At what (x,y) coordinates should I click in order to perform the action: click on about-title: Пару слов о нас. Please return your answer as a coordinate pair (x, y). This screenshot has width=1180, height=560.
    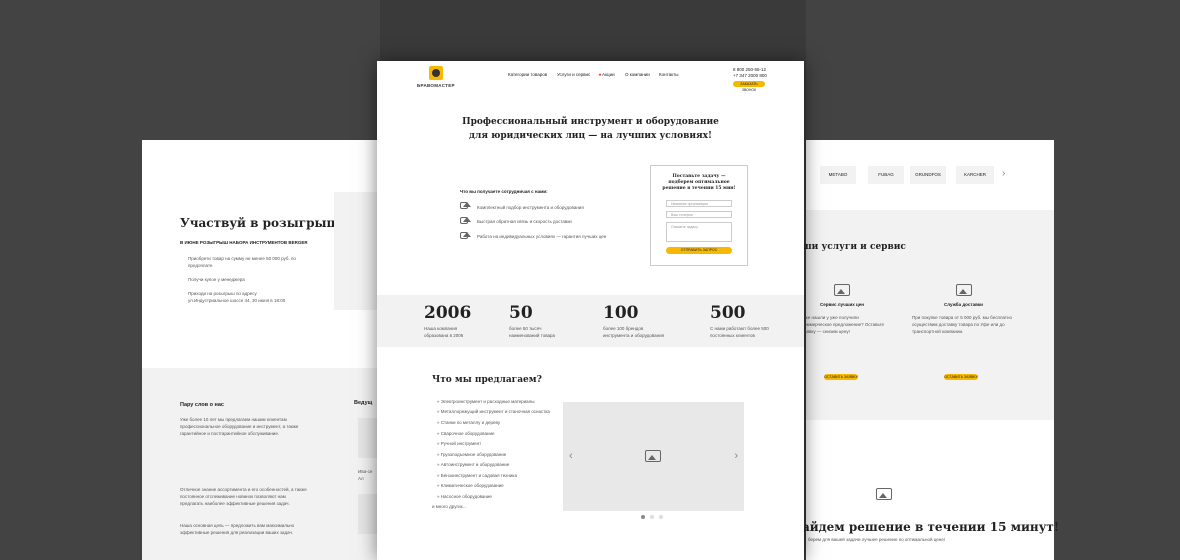
    Looking at the image, I should click on (202, 405).